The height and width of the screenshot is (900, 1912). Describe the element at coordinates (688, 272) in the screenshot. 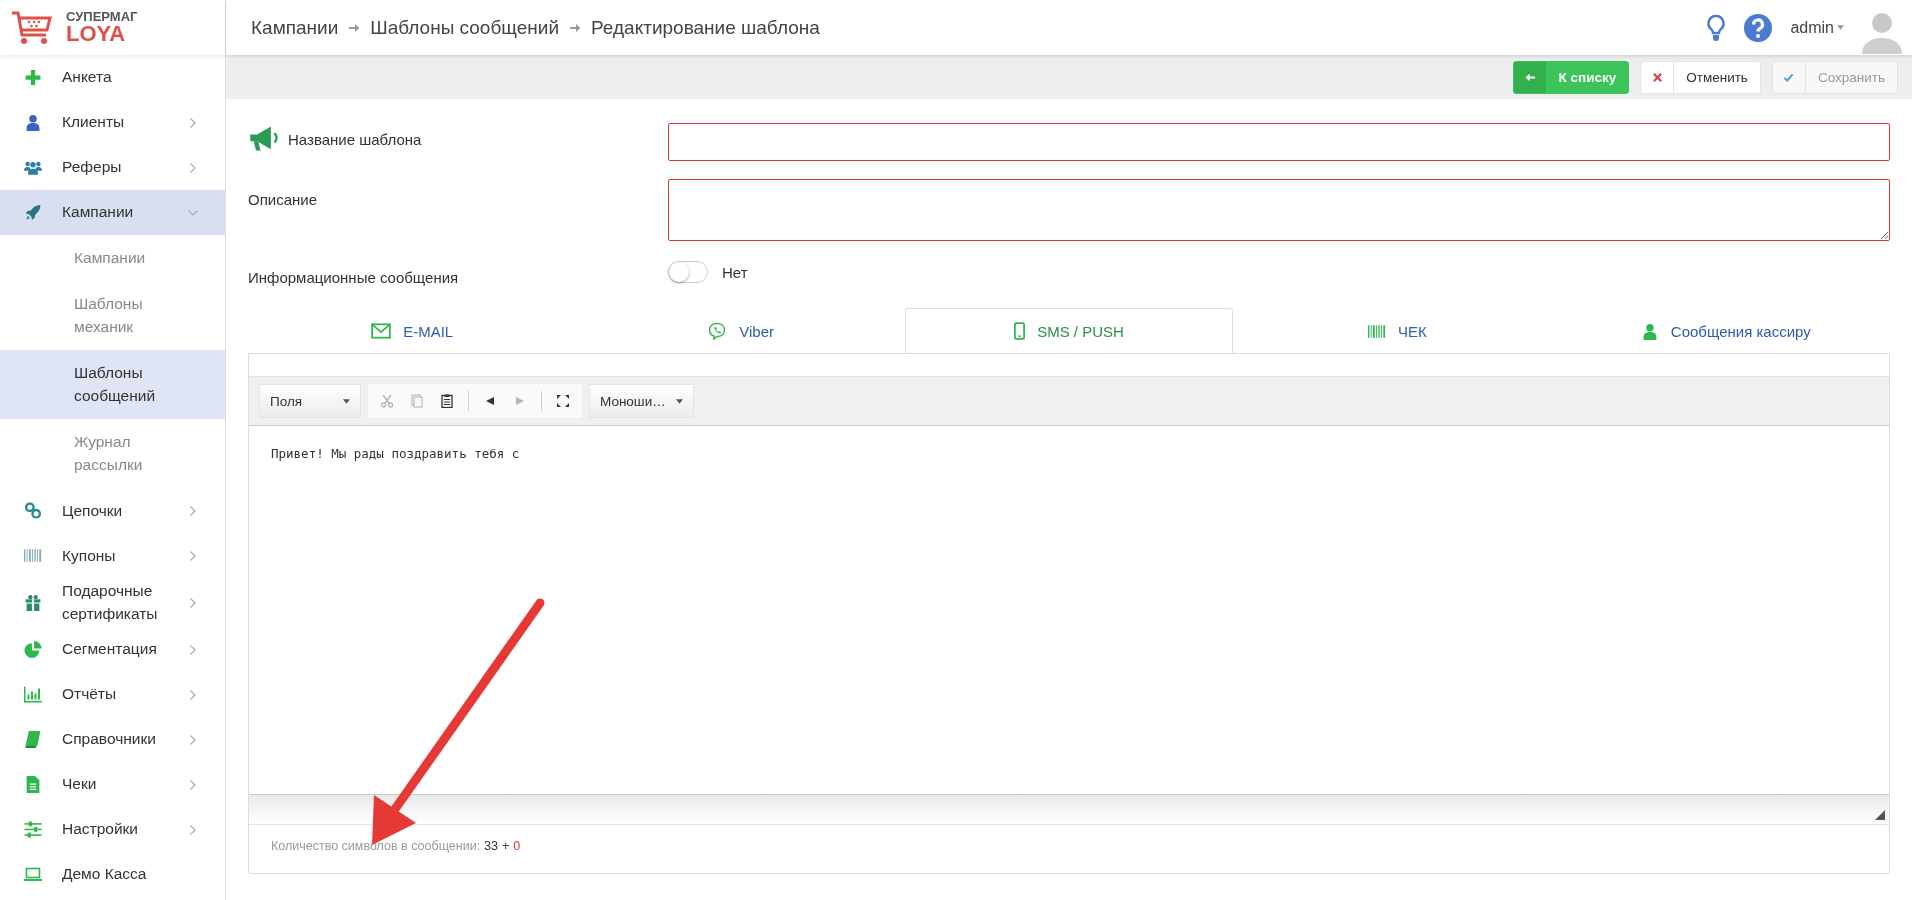

I see `toggle-switch` at that location.